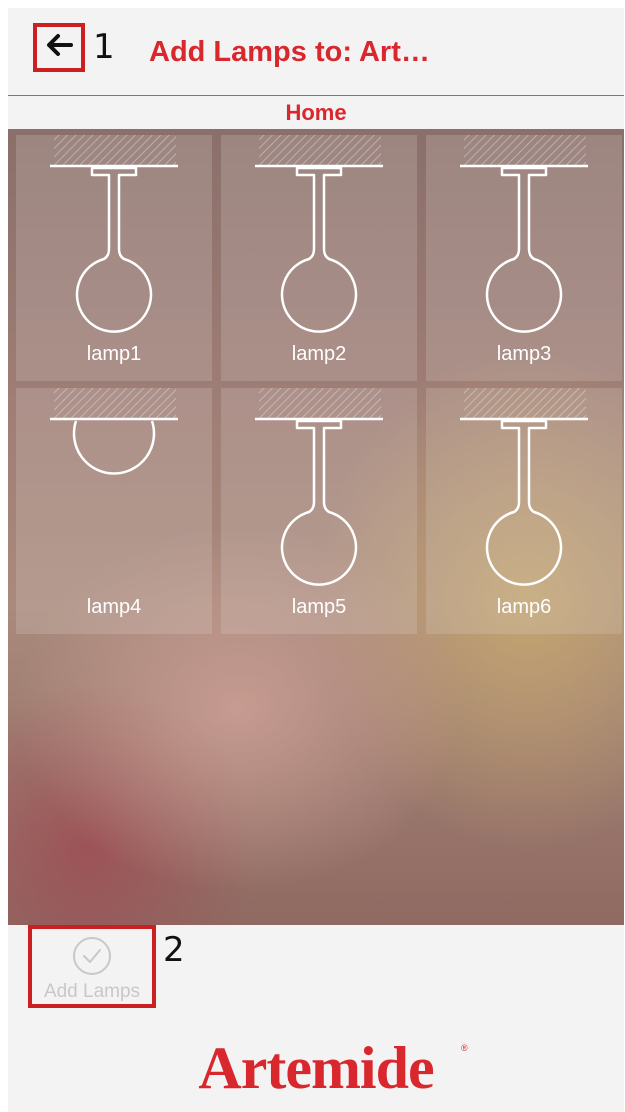 This screenshot has width=625, height=1112. Describe the element at coordinates (464, 1048) in the screenshot. I see `registered-mark: ®` at that location.